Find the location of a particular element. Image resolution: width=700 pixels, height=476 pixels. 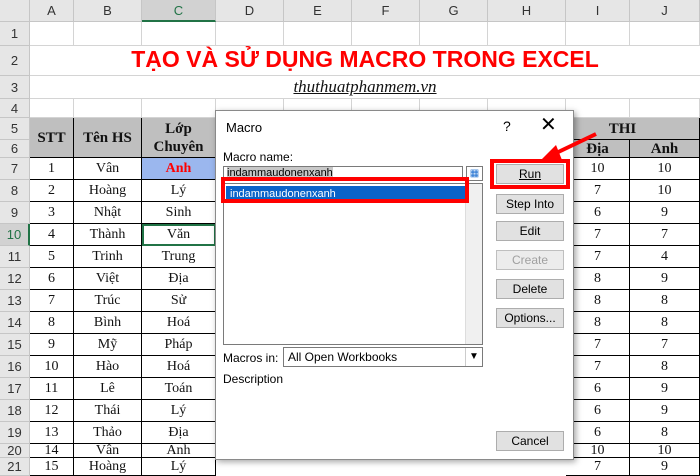

cell-lop: Địa is located at coordinates (179, 279).